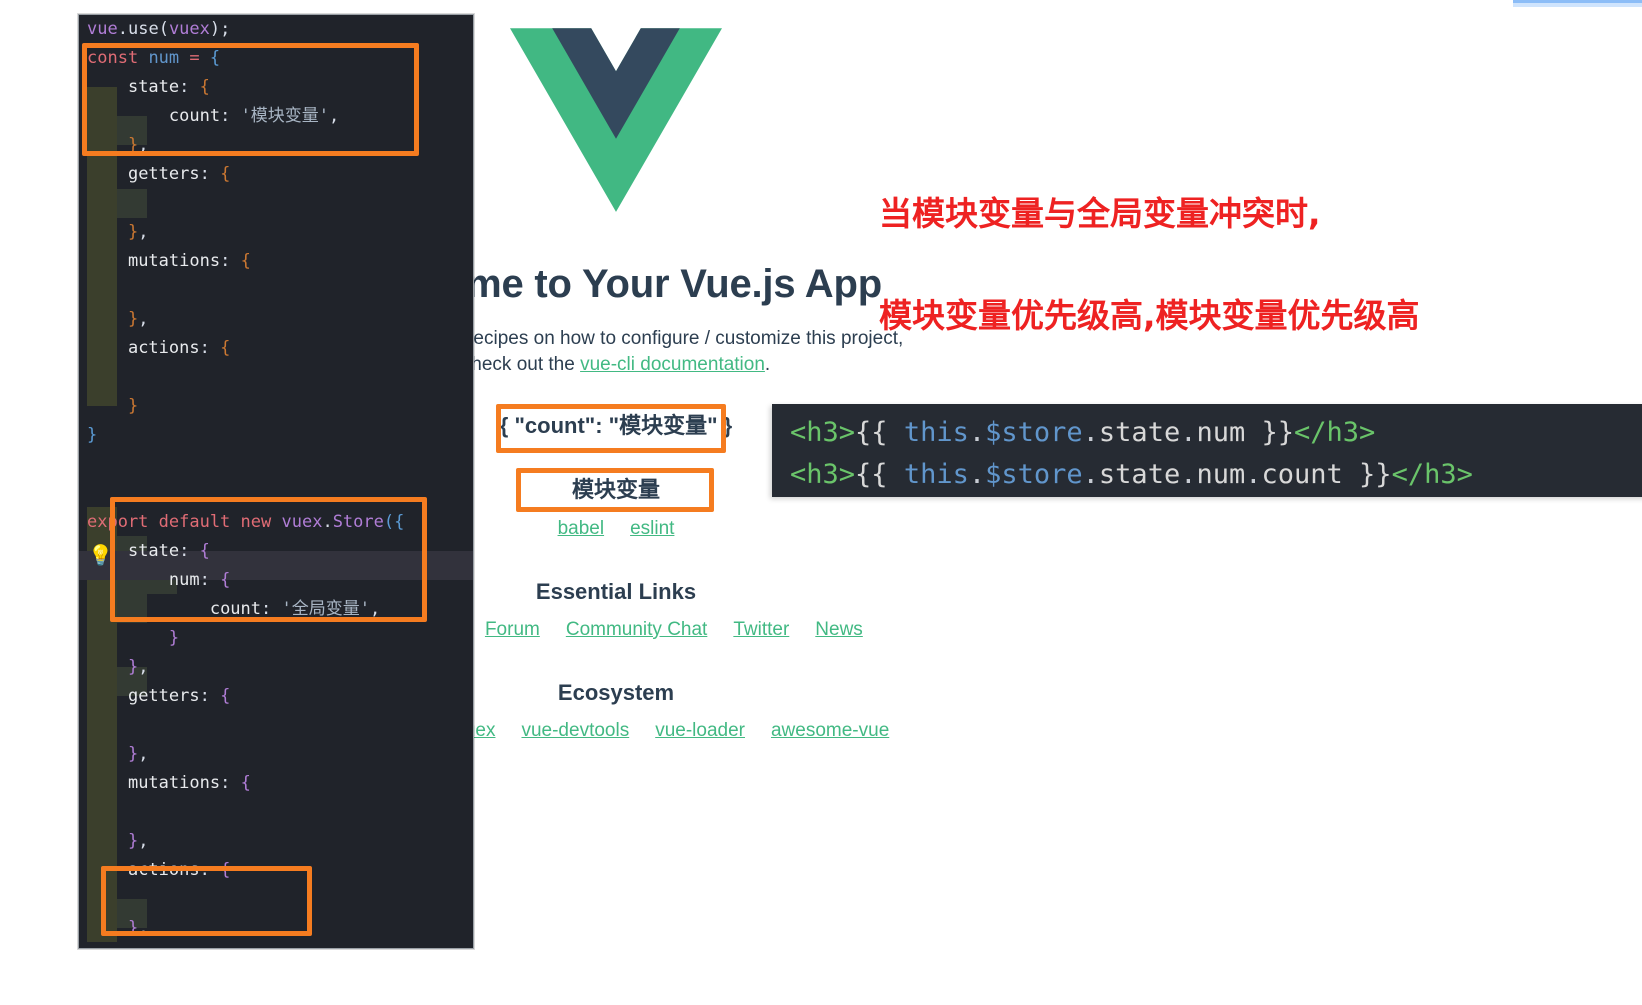 Image resolution: width=1642 pixels, height=1005 pixels. Describe the element at coordinates (154, 58) in the screenshot. I see `code-line: const num = {` at that location.